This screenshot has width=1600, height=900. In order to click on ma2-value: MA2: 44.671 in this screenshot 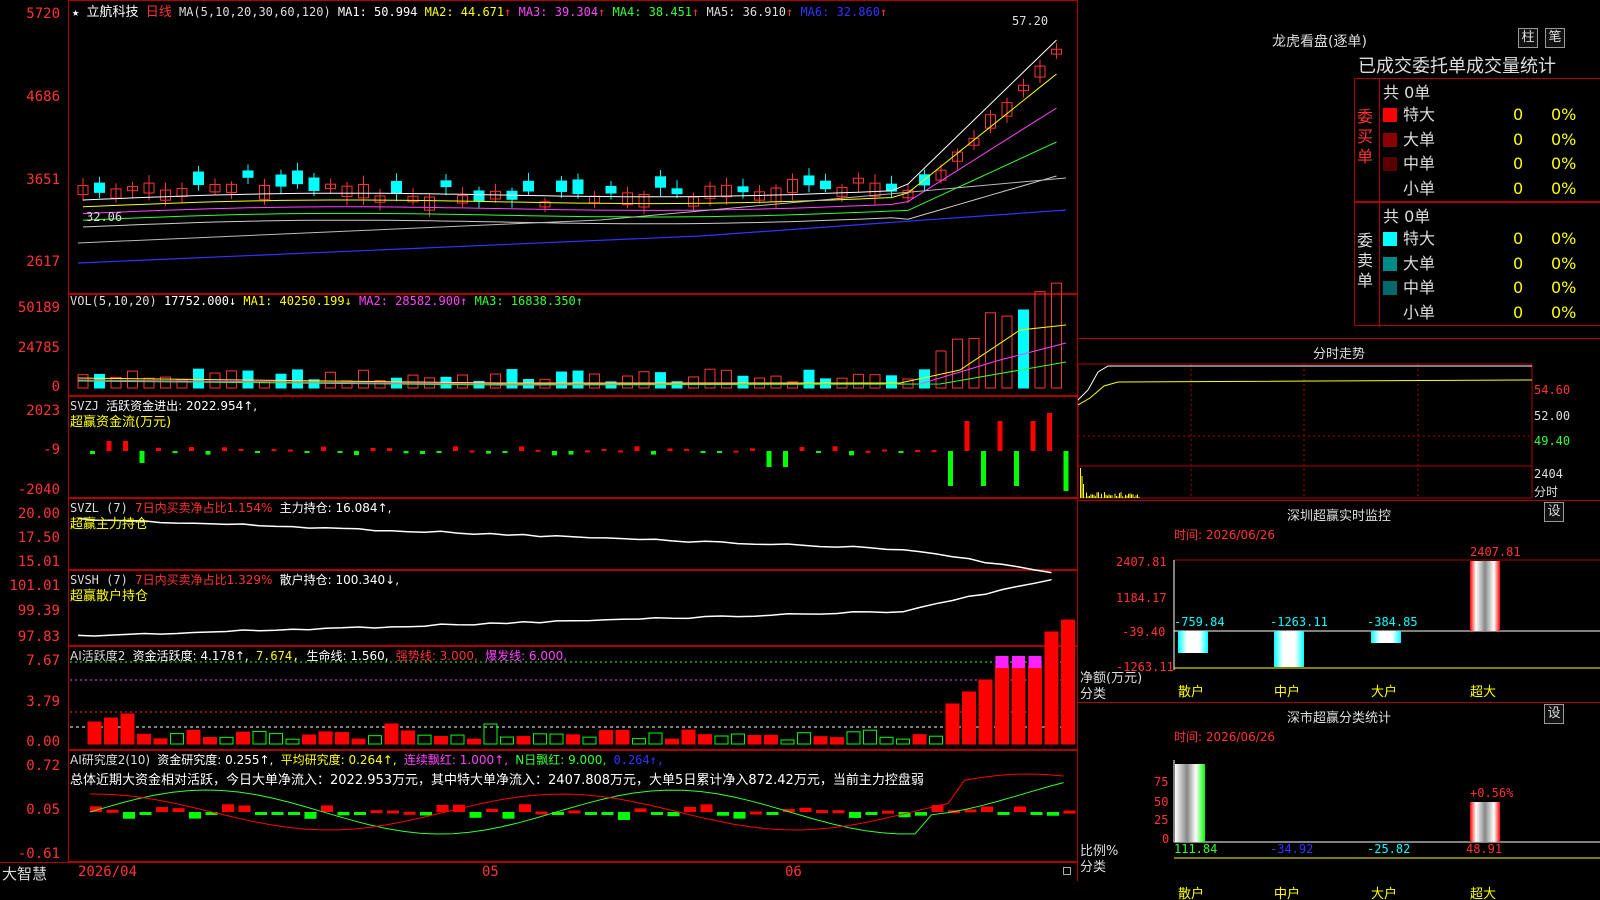, I will do `click(464, 12)`.